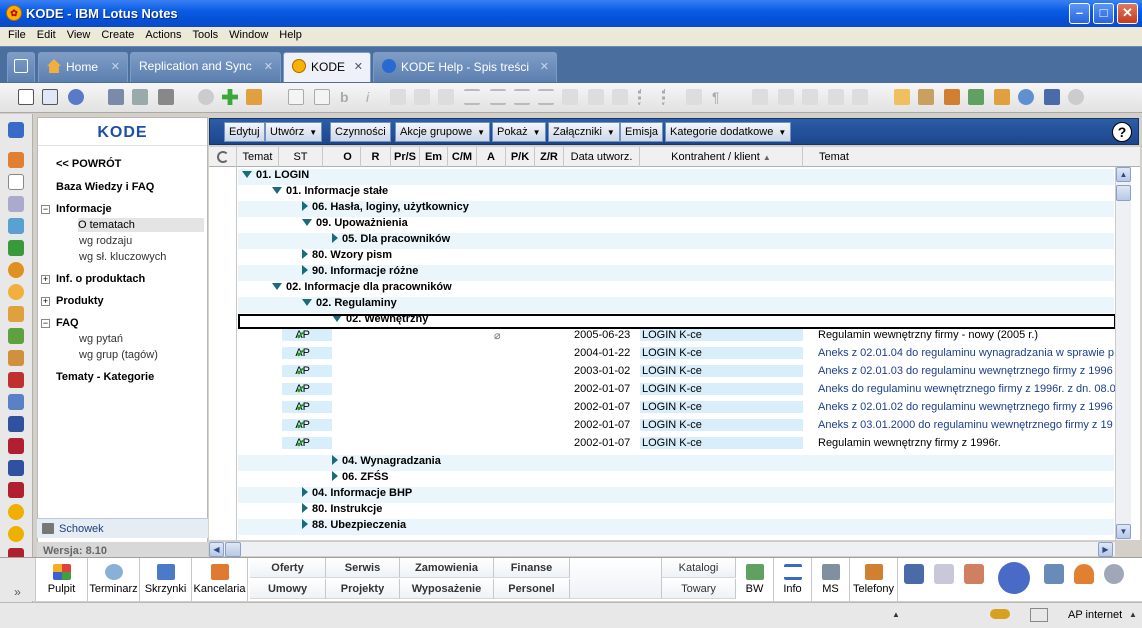 This screenshot has width=1142, height=628. I want to click on skrzynki-button: Skrzynki, so click(166, 579).